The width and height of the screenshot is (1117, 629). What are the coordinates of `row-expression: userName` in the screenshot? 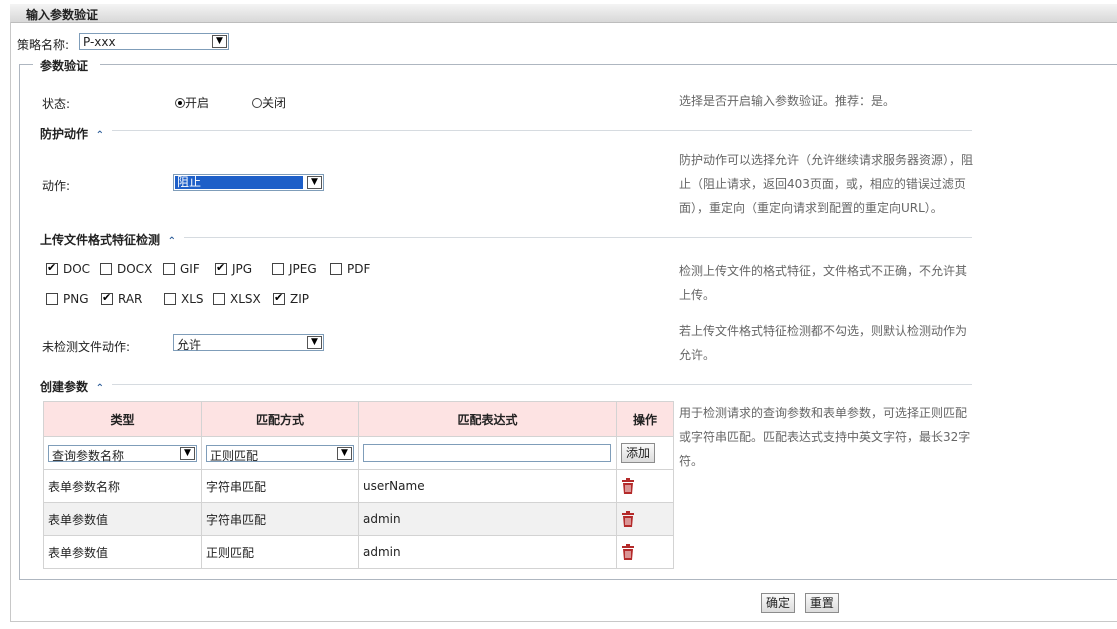 It's located at (487, 486).